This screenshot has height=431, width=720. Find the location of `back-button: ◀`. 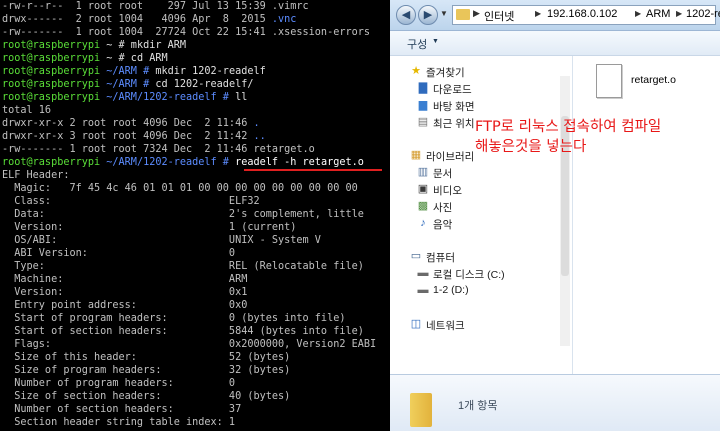

back-button: ◀ is located at coordinates (406, 15).